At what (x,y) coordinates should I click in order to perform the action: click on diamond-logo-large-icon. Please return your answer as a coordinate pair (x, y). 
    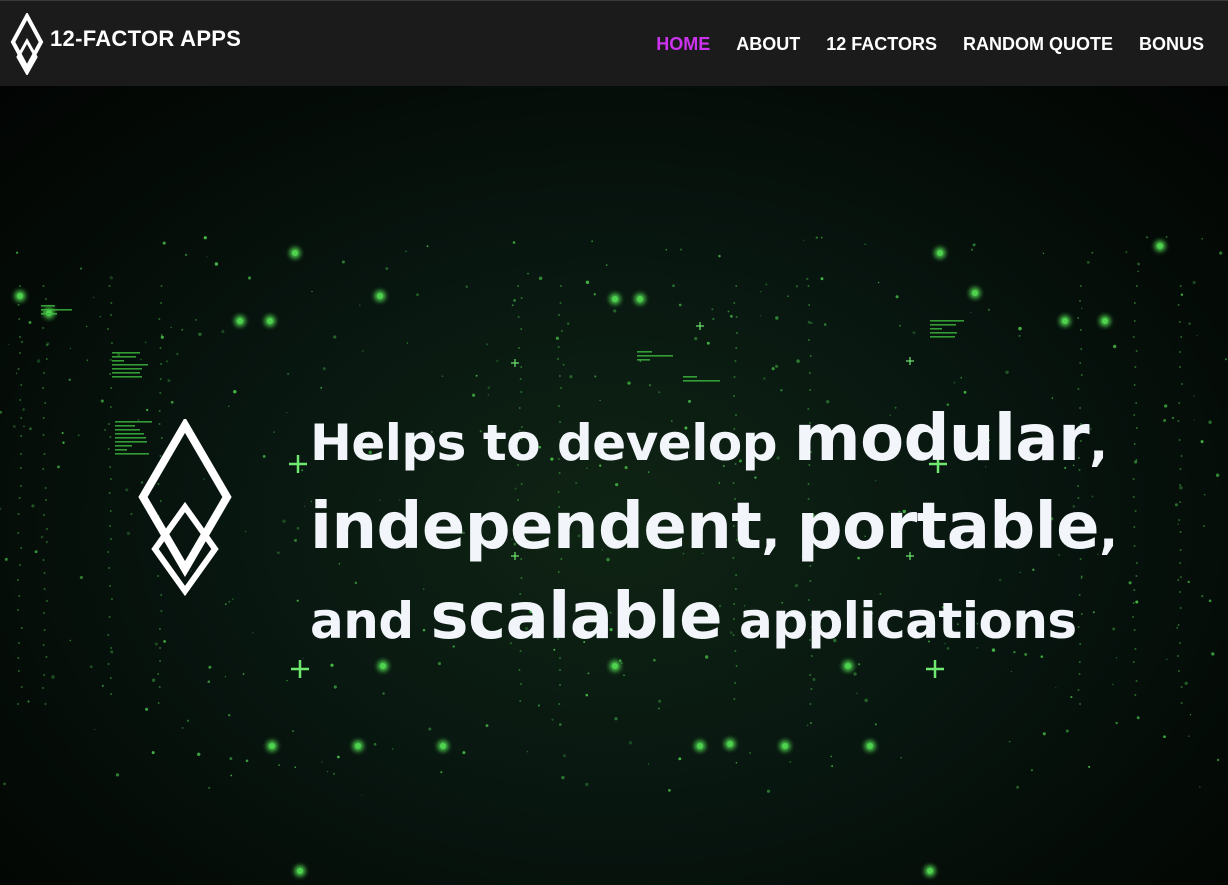
    Looking at the image, I should click on (185, 508).